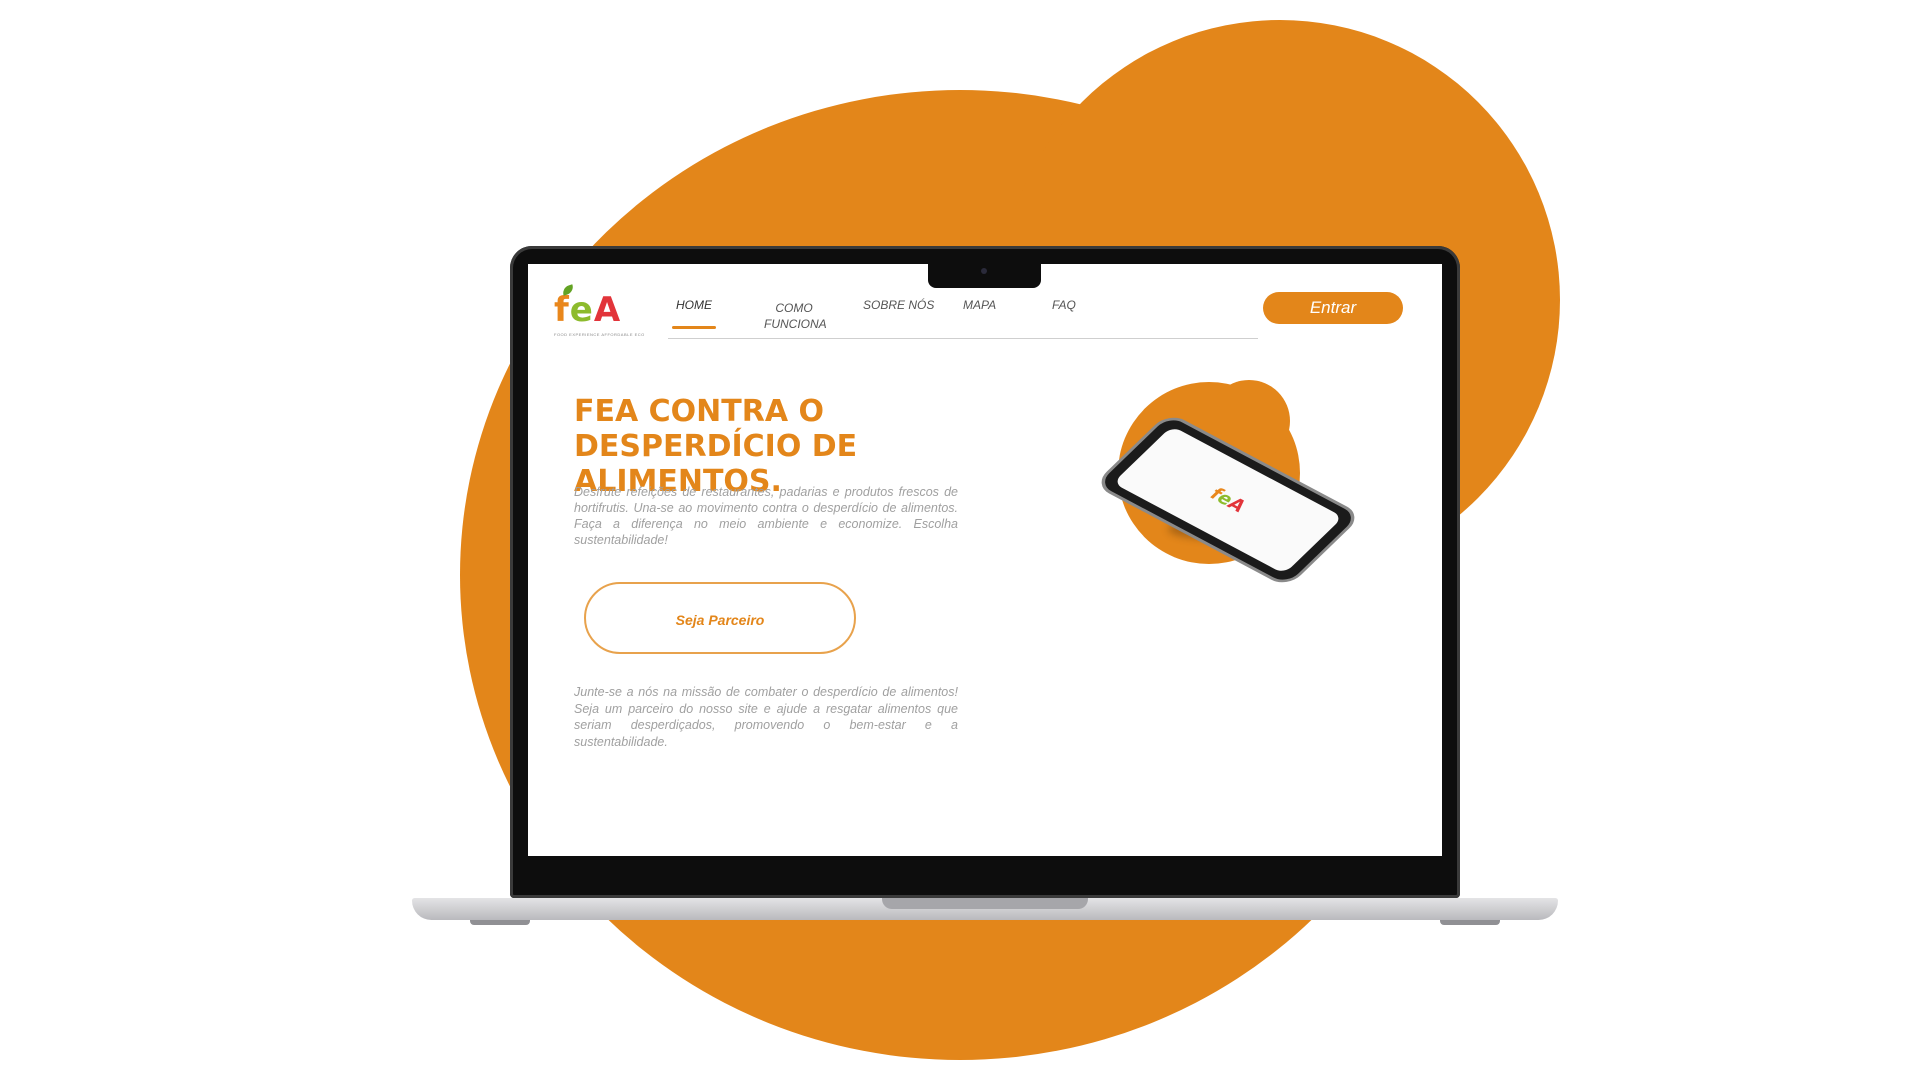 The width and height of the screenshot is (1920, 1080). What do you see at coordinates (898, 305) in the screenshot?
I see `nav-sobre-nos: SOBRE NÓS` at bounding box center [898, 305].